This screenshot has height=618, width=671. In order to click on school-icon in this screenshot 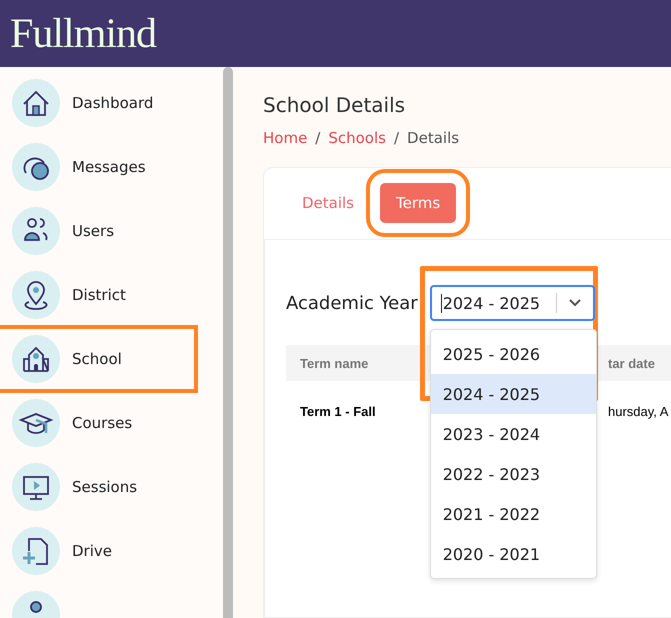, I will do `click(36, 359)`.